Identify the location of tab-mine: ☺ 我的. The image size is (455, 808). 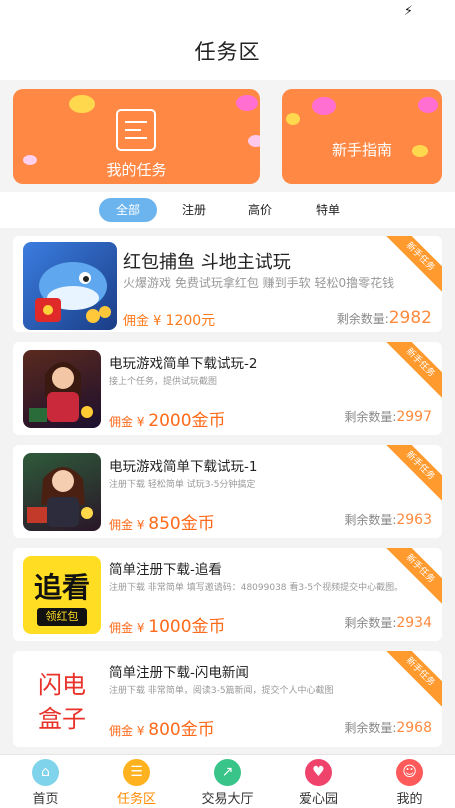
(409, 781).